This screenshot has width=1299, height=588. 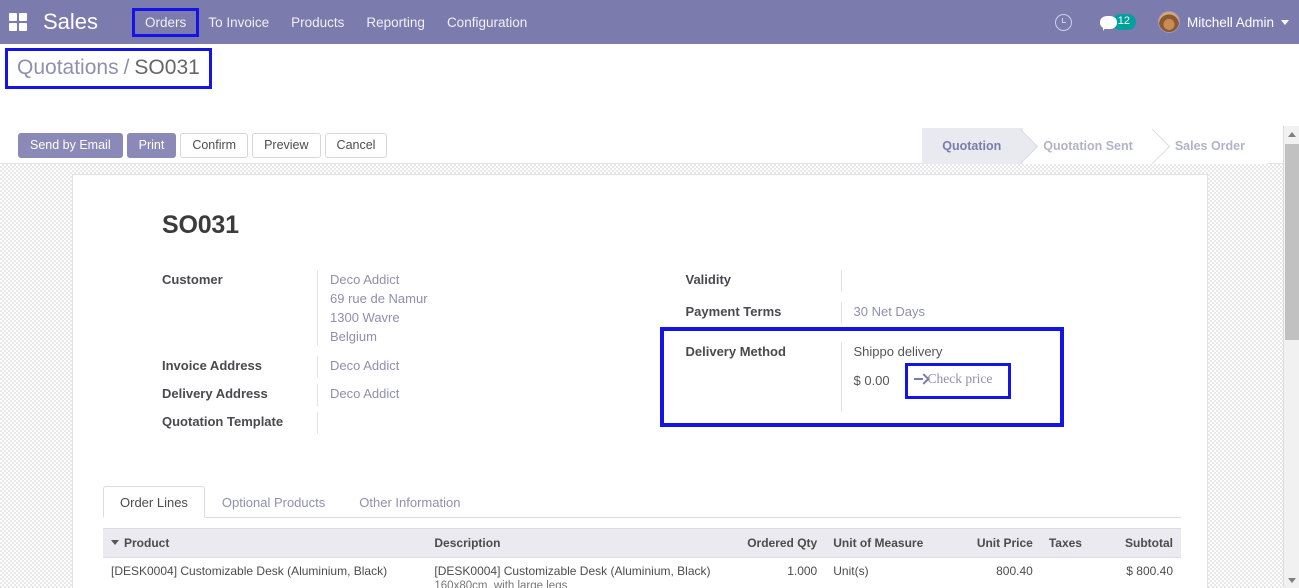 What do you see at coordinates (487, 22) in the screenshot?
I see `menu-item-configuration: Configuration` at bounding box center [487, 22].